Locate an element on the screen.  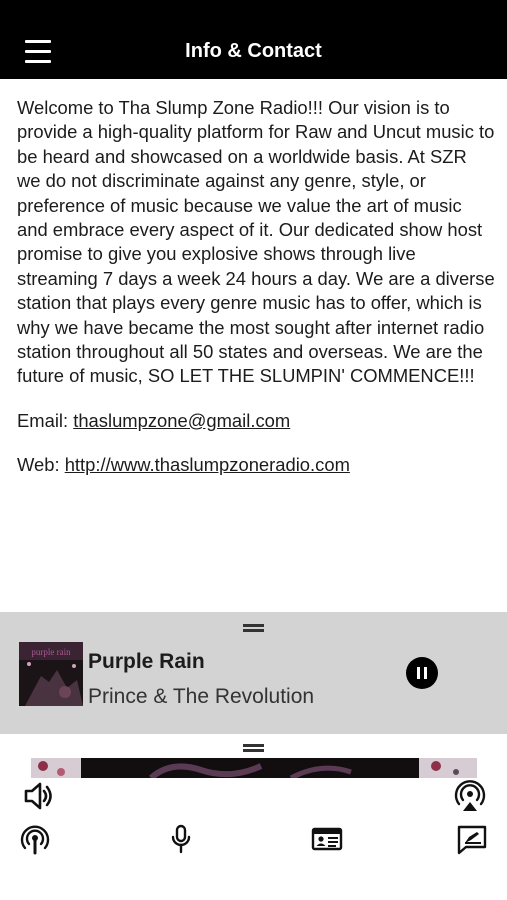
app-header: Info & Contact is located at coordinates (253, 39).